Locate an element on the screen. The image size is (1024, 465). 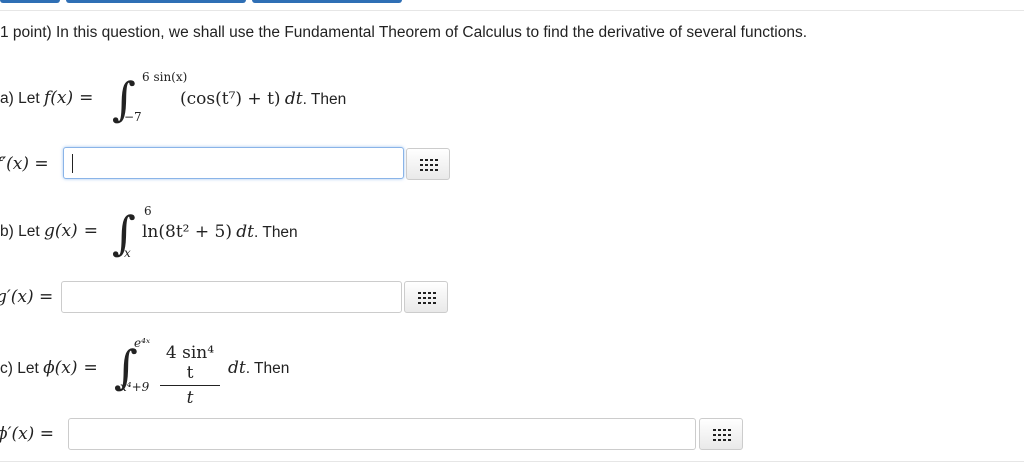
part-b-answer-label: g′(x) = is located at coordinates (26, 297).